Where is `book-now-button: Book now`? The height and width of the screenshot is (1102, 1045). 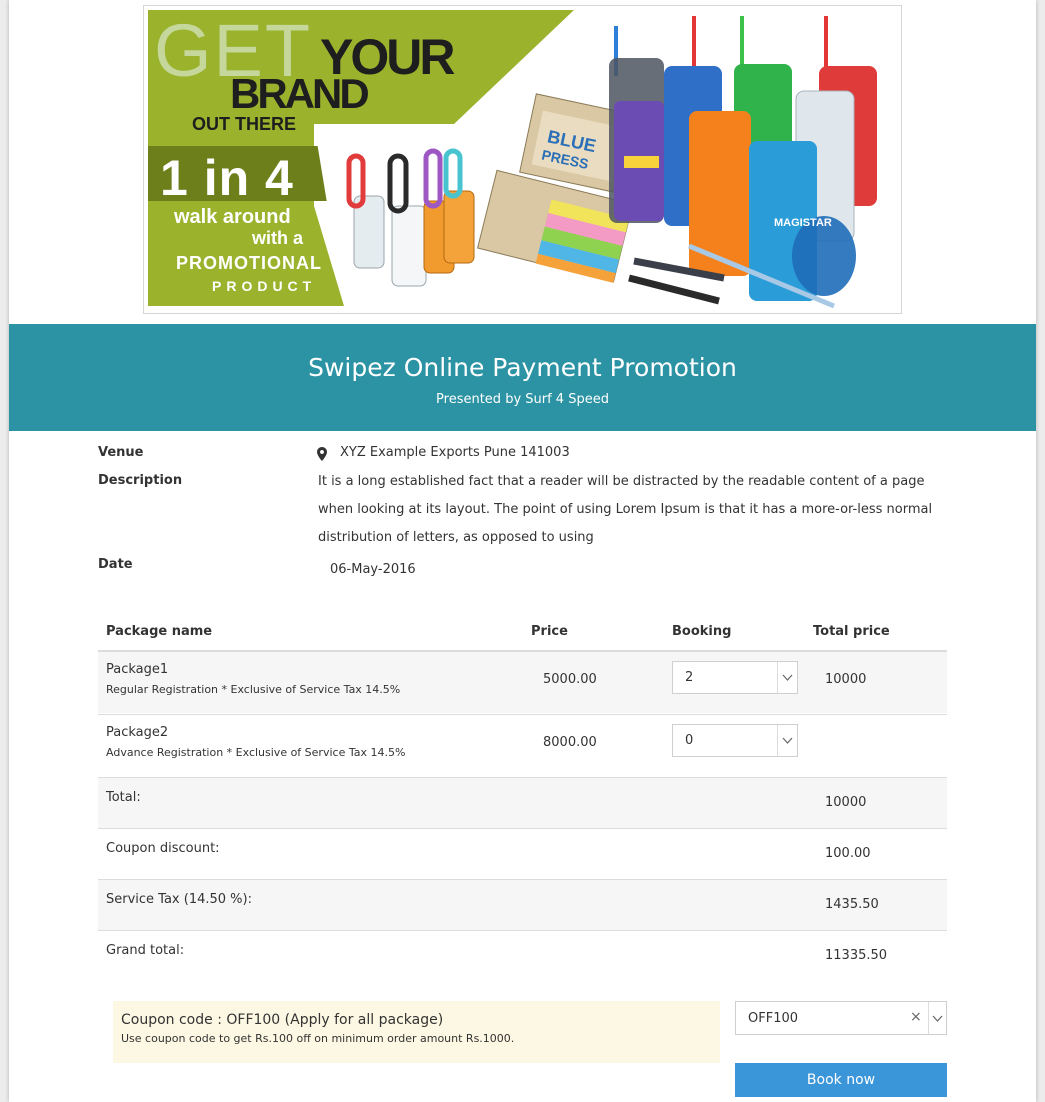 book-now-button: Book now is located at coordinates (841, 1080).